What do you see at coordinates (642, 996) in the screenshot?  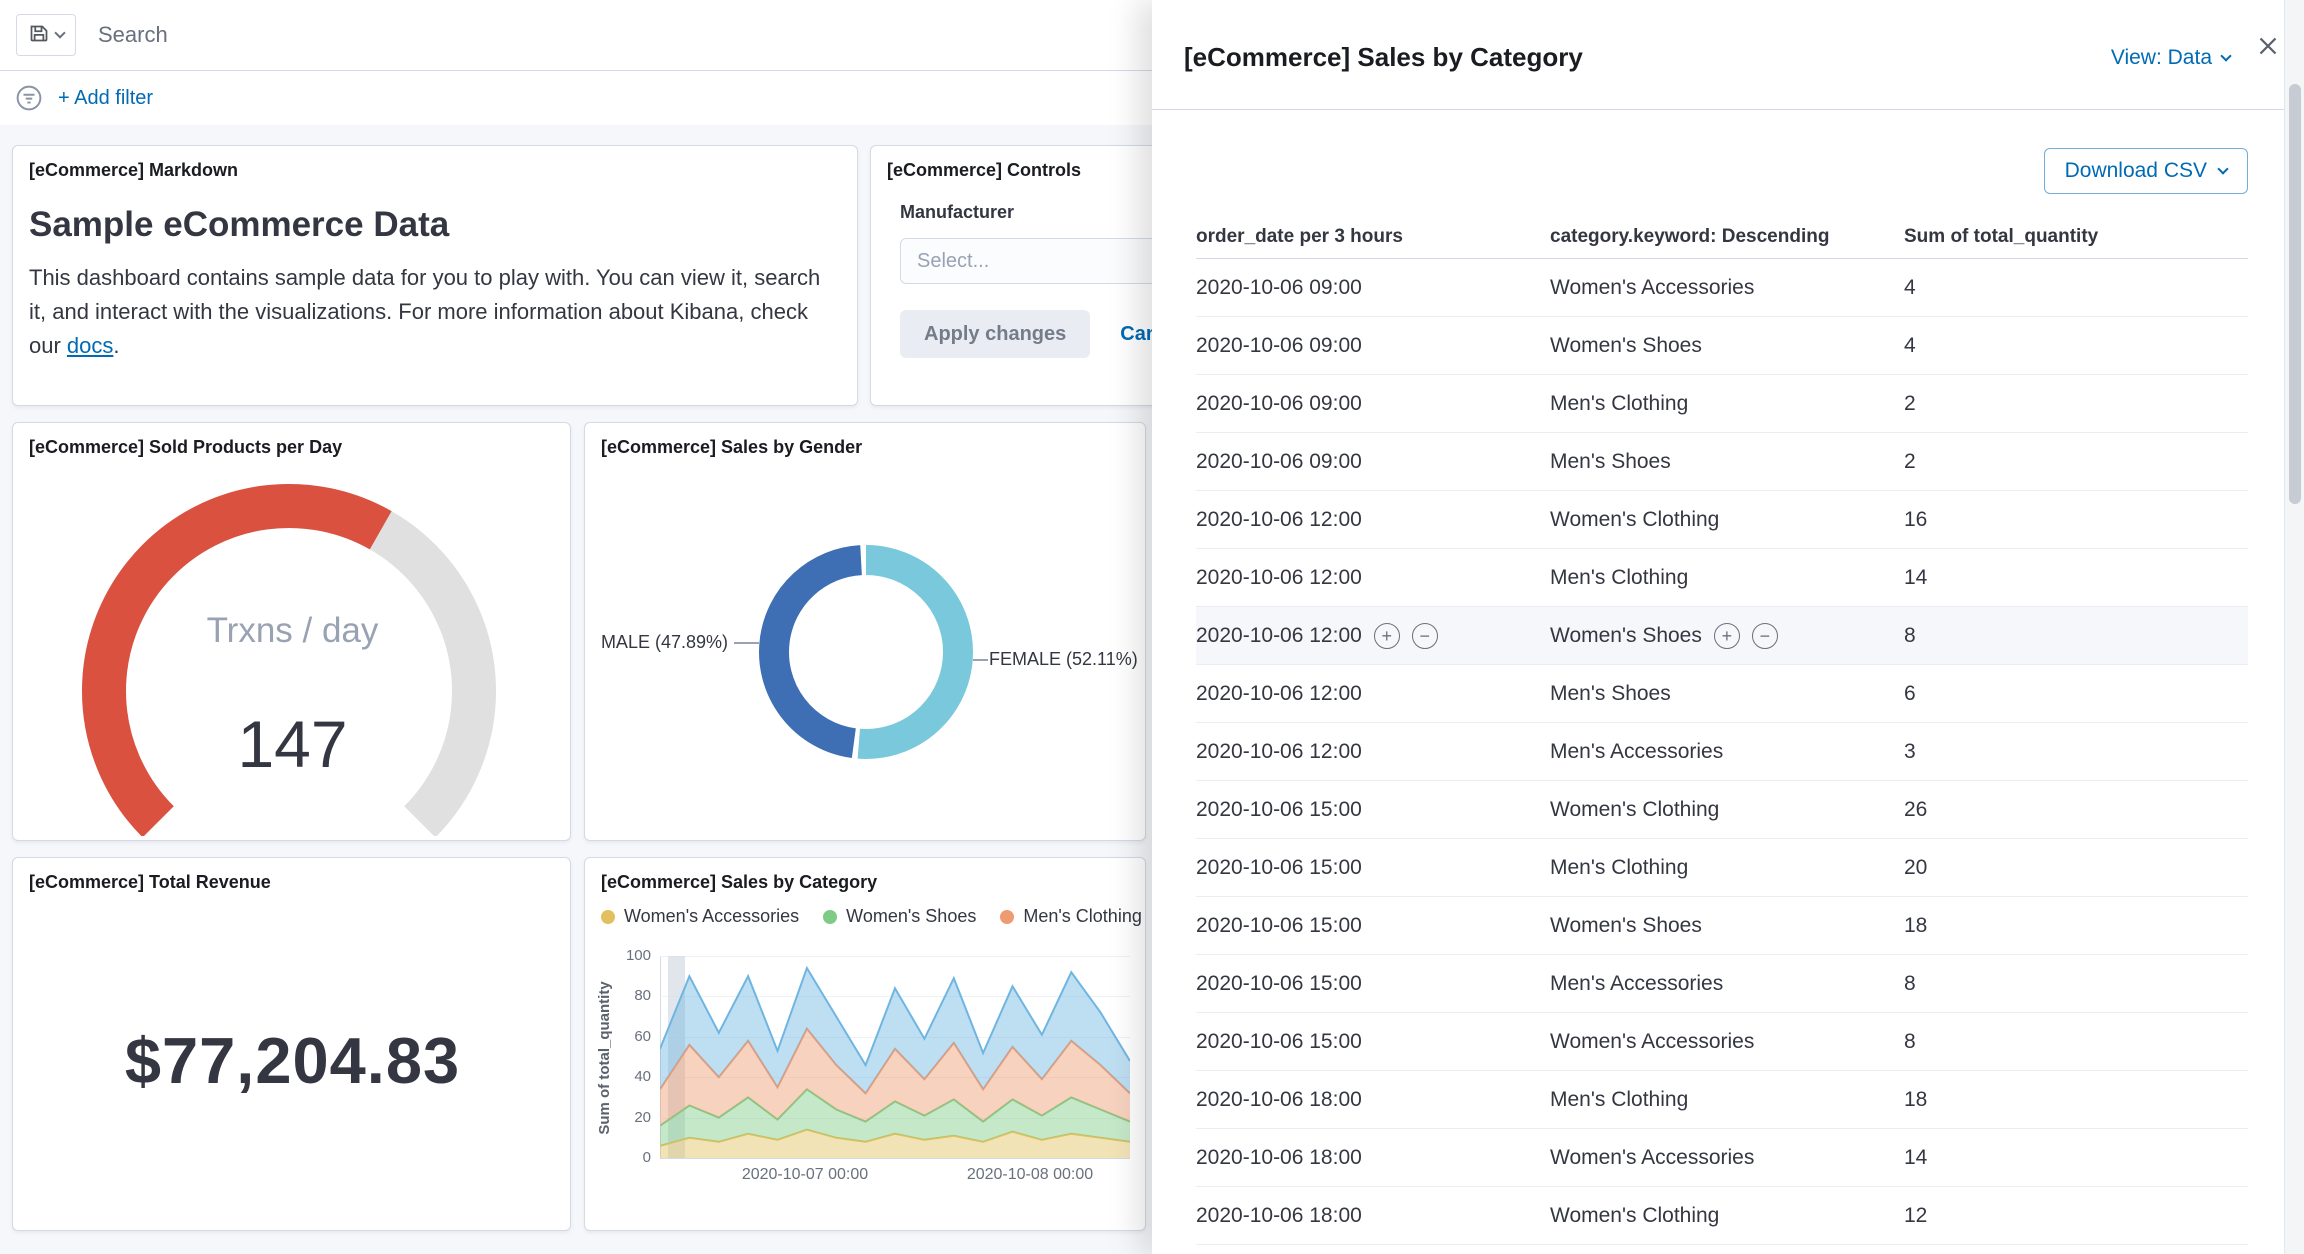 I see `y-tick-label: 80` at bounding box center [642, 996].